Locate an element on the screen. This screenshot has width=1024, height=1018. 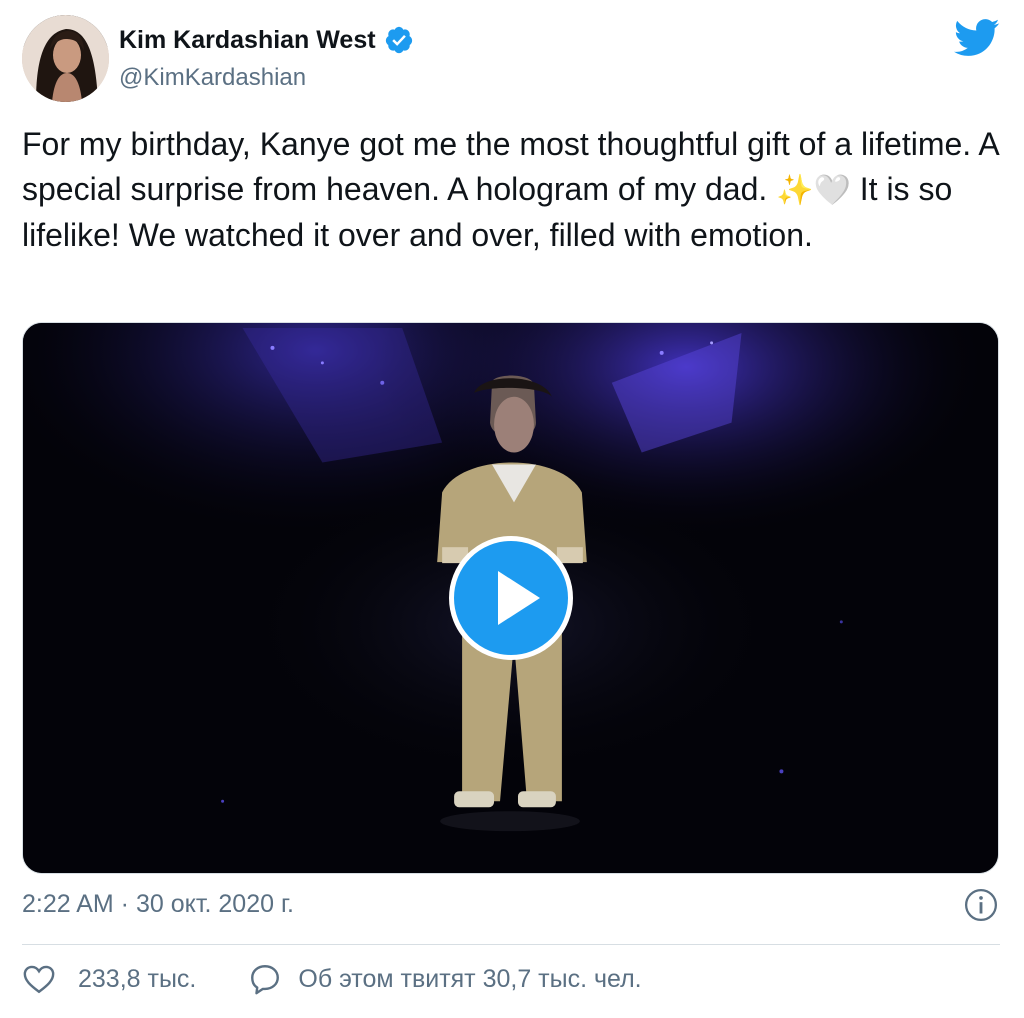
divider is located at coordinates (511, 944).